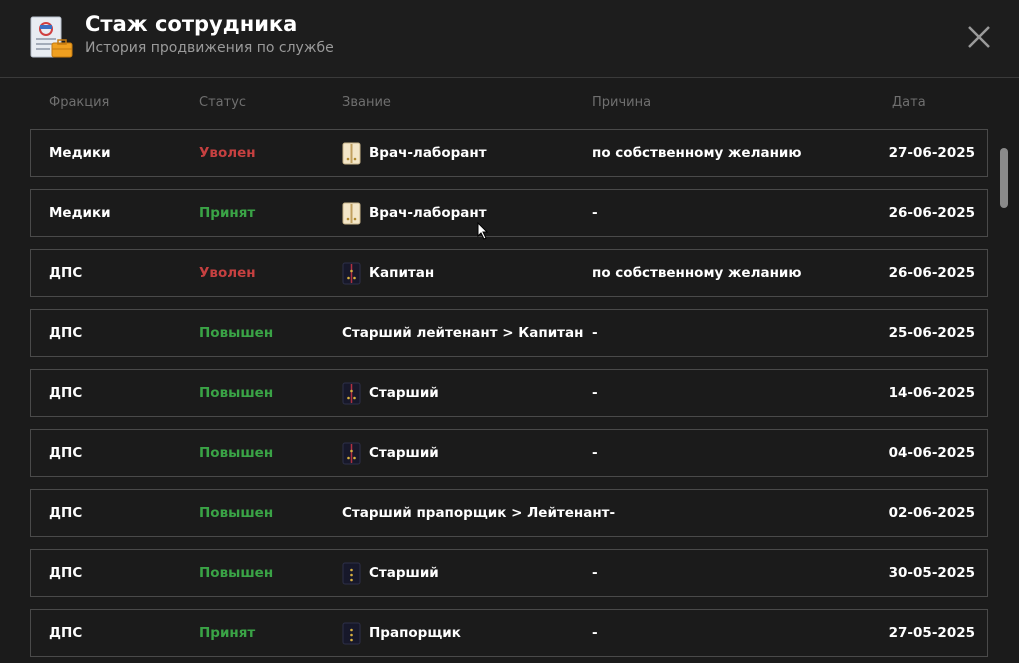 This screenshot has height=663, width=1019. I want to click on mouse-cursor-icon, so click(483, 231).